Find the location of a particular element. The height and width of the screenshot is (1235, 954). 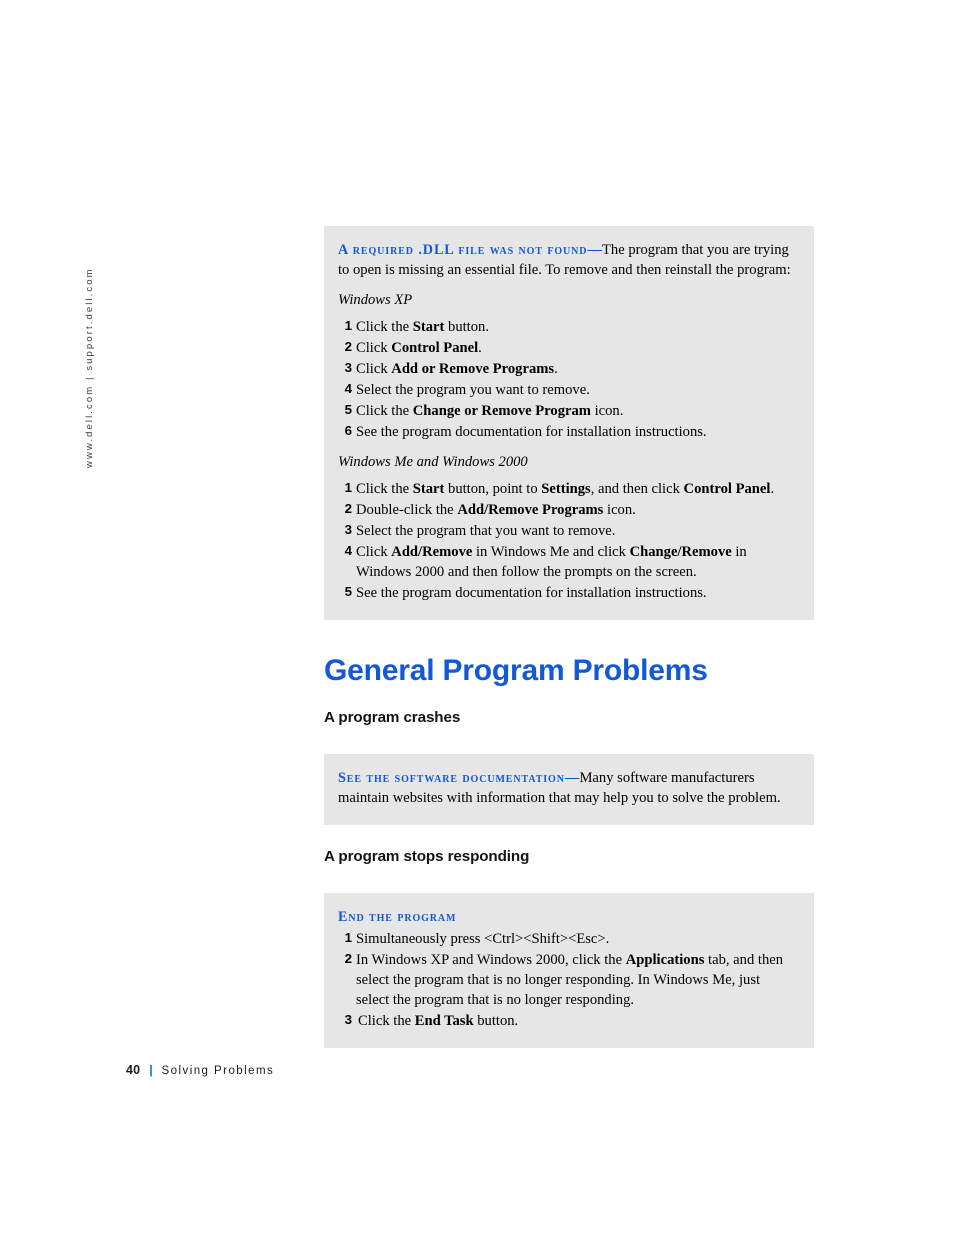

callout-dll-os-xp-label: Windows XP is located at coordinates (375, 300).